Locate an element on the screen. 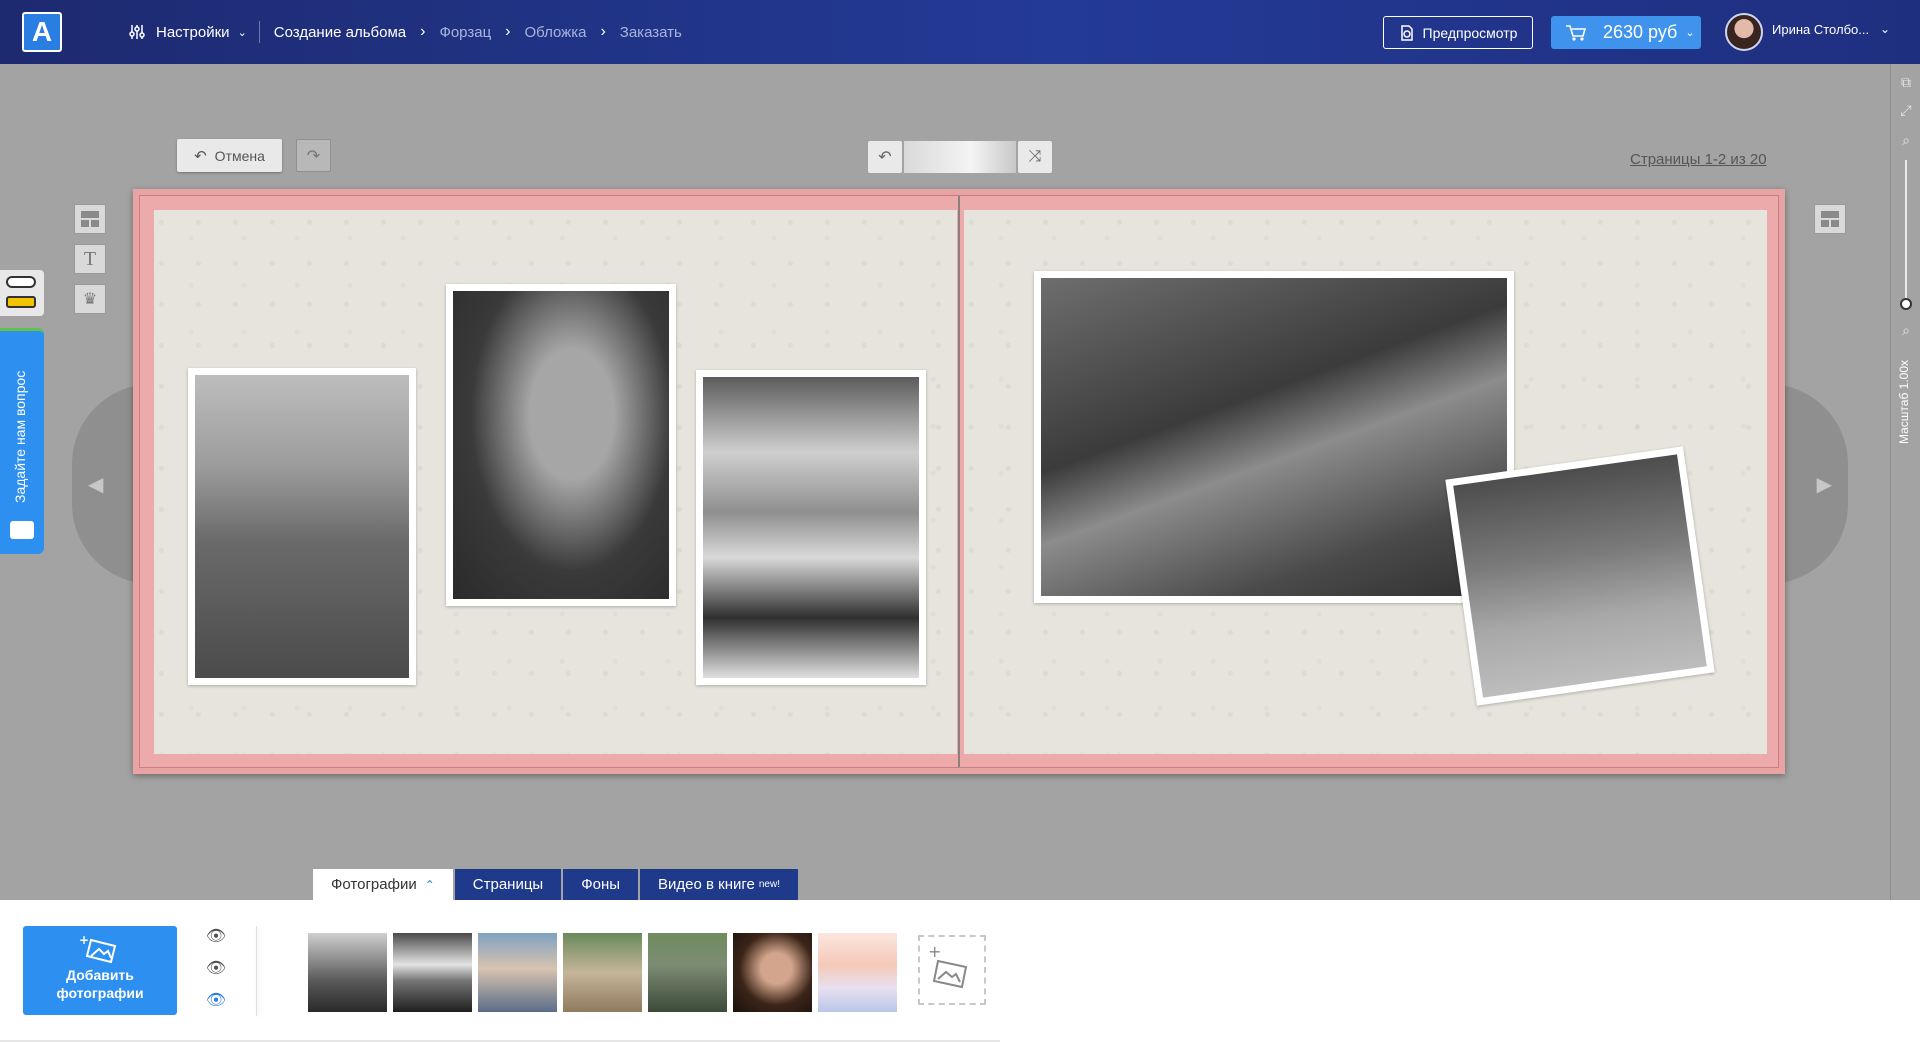 Image resolution: width=1920 pixels, height=1042 pixels. shuffle-icon: ⤨ is located at coordinates (1035, 156).